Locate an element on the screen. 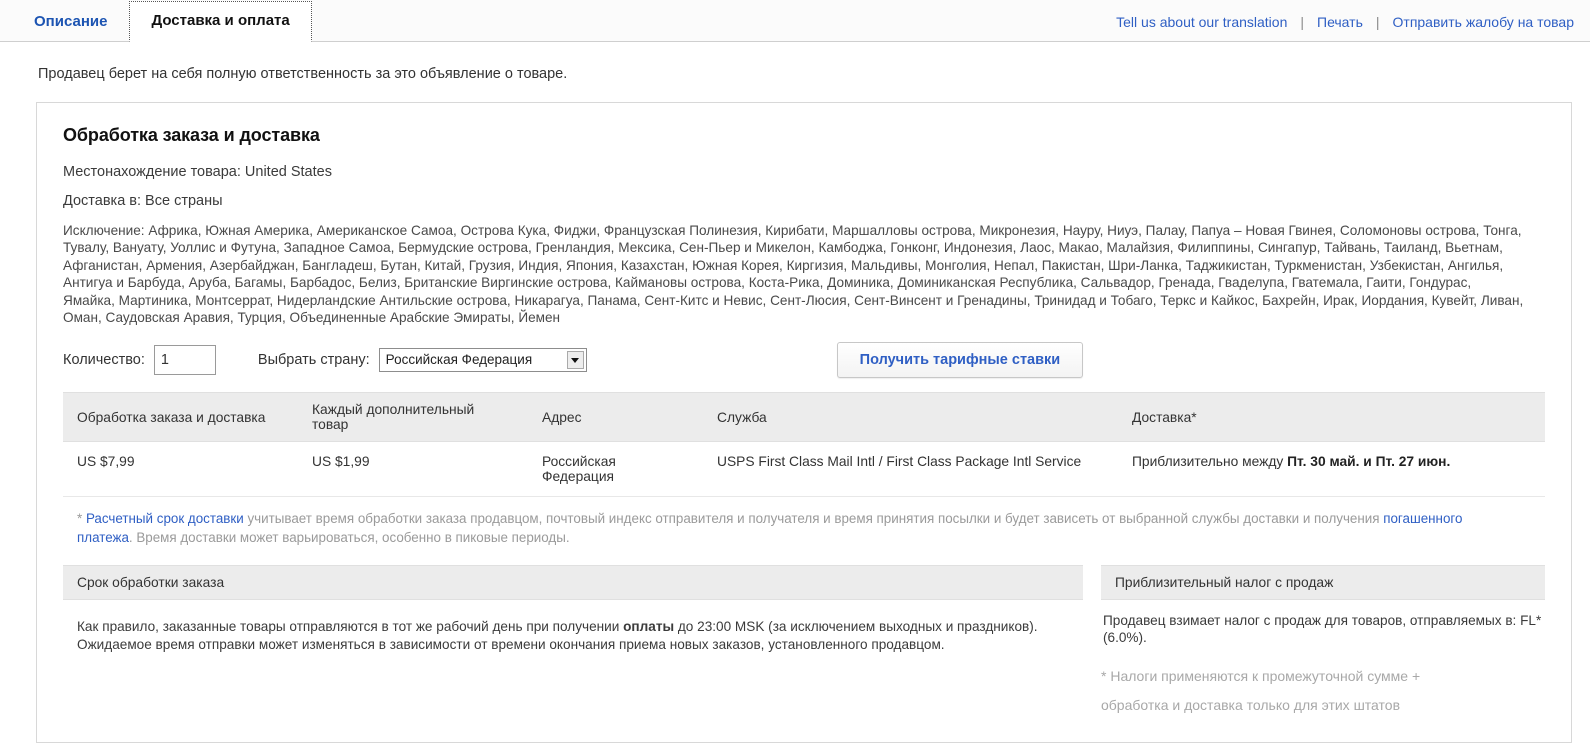  item-location: Местонахождение товара: United States is located at coordinates (197, 172).